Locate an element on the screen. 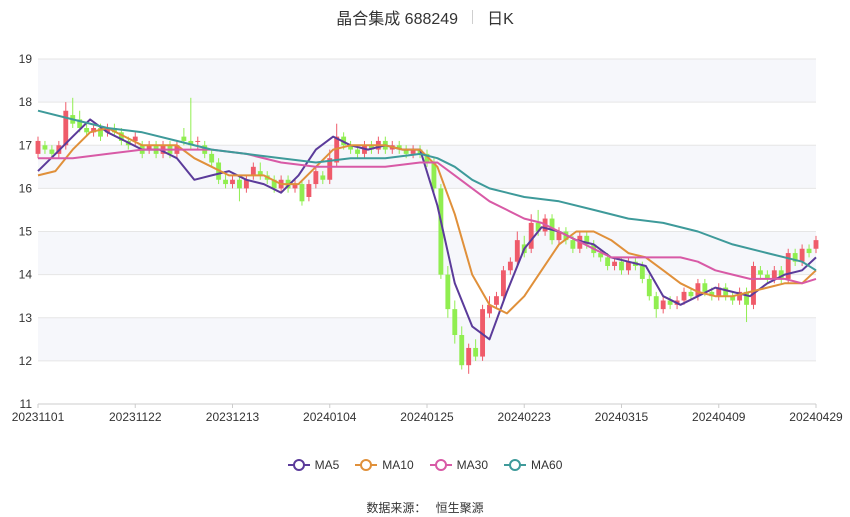 This screenshot has height=517, width=850. y-tick-label: 15 is located at coordinates (26, 232).